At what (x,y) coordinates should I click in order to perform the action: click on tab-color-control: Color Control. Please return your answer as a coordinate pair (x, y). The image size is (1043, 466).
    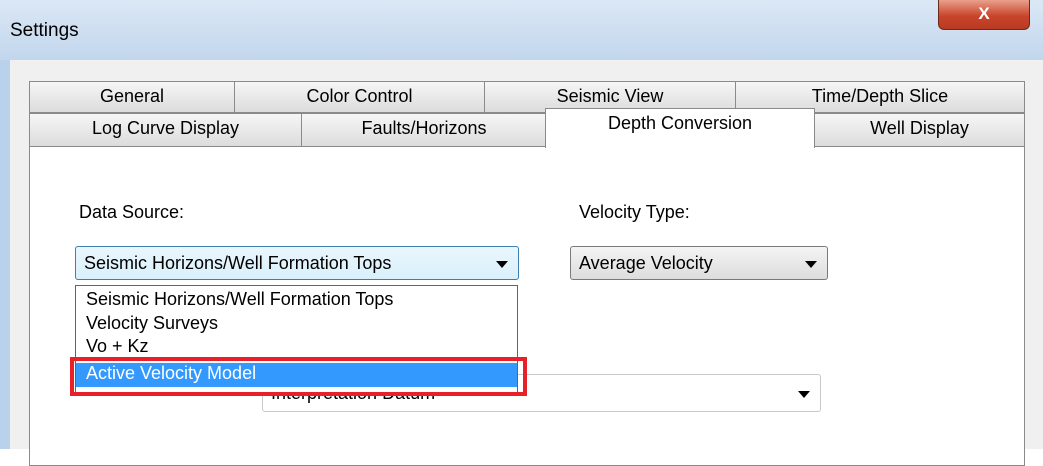
    Looking at the image, I should click on (359, 97).